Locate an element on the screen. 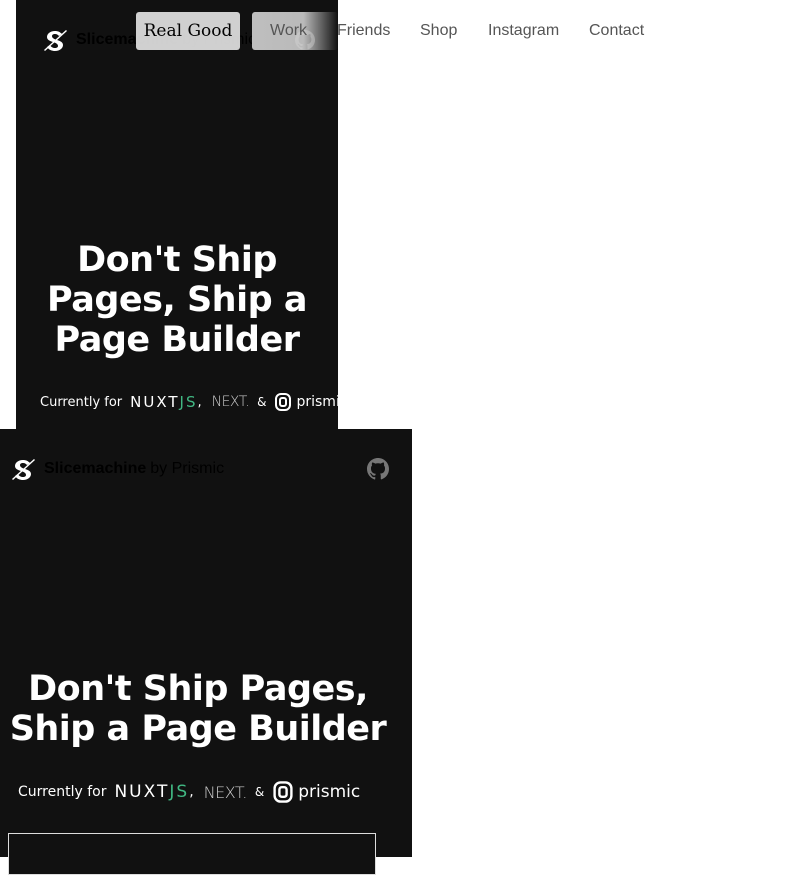 Image resolution: width=800 pixels, height=875 pixels. nav-item-shop: Shop is located at coordinates (438, 31).